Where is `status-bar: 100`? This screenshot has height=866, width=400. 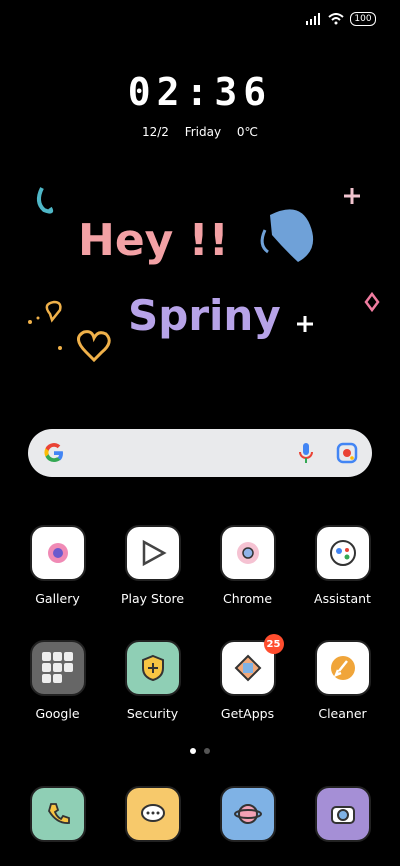
status-bar: 100 is located at coordinates (341, 19).